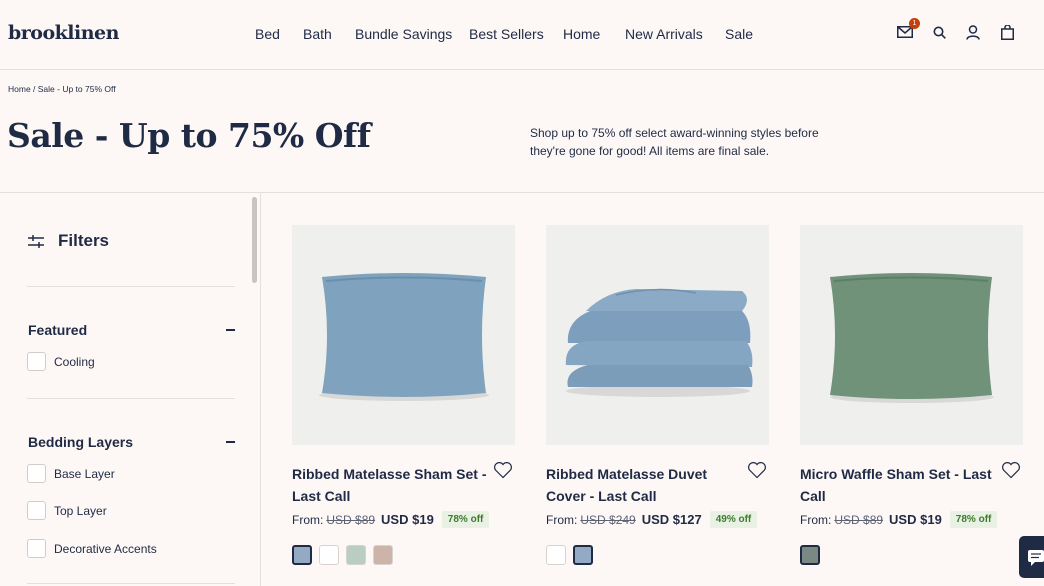 The width and height of the screenshot is (1044, 586). Describe the element at coordinates (254, 390) in the screenshot. I see `sidebar-scrollbar` at that location.